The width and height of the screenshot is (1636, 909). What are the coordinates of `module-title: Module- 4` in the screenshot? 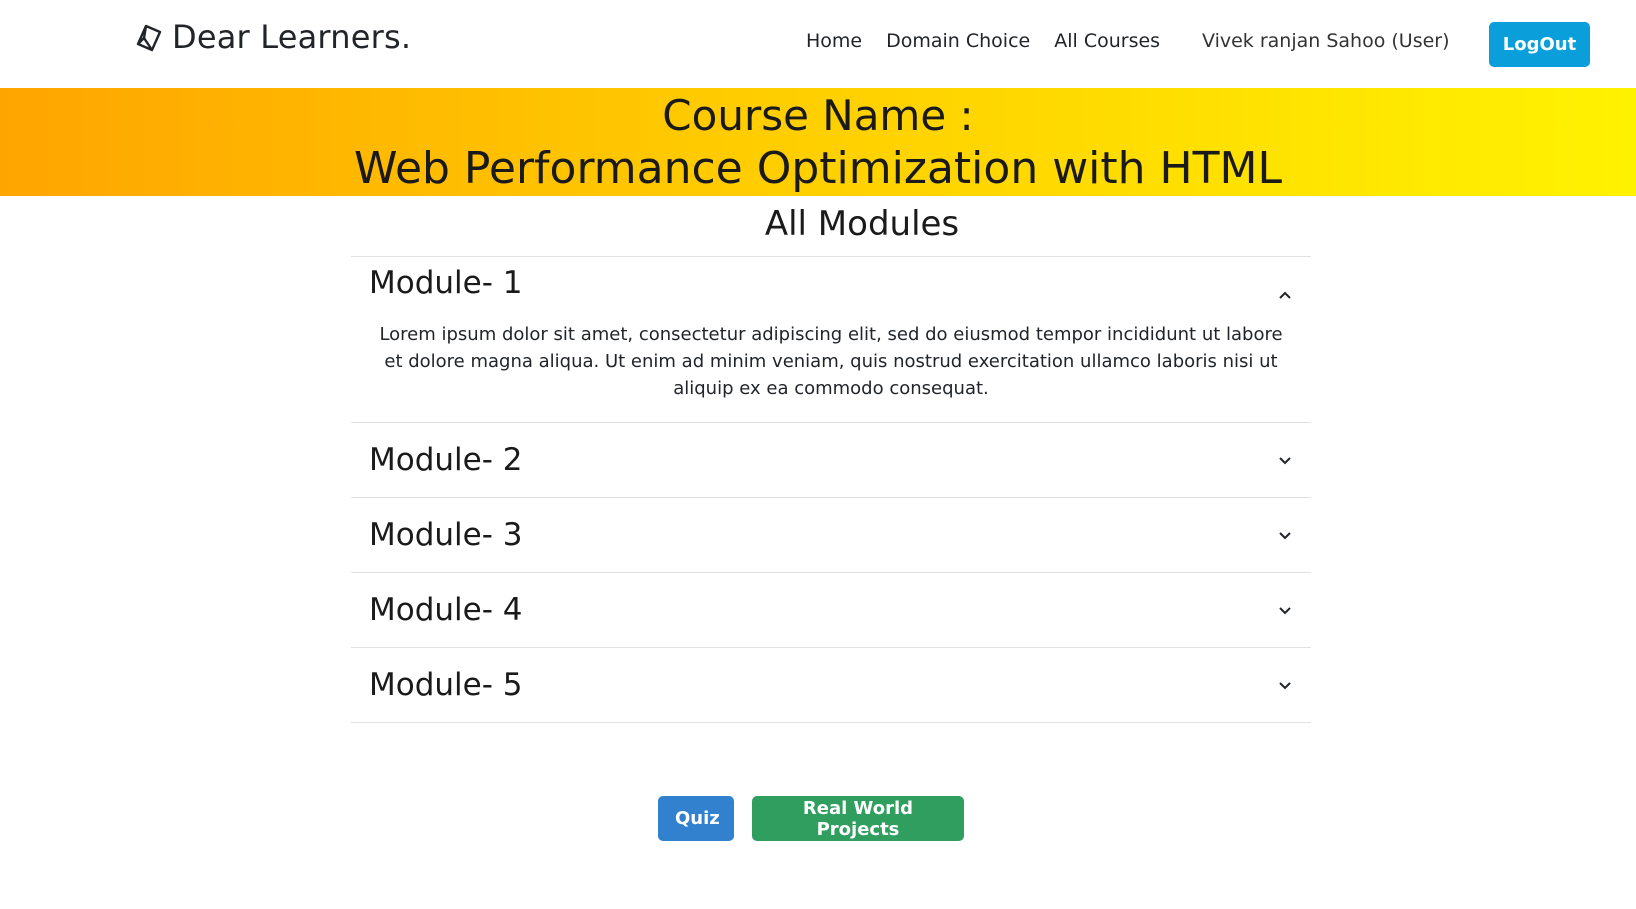 It's located at (446, 610).